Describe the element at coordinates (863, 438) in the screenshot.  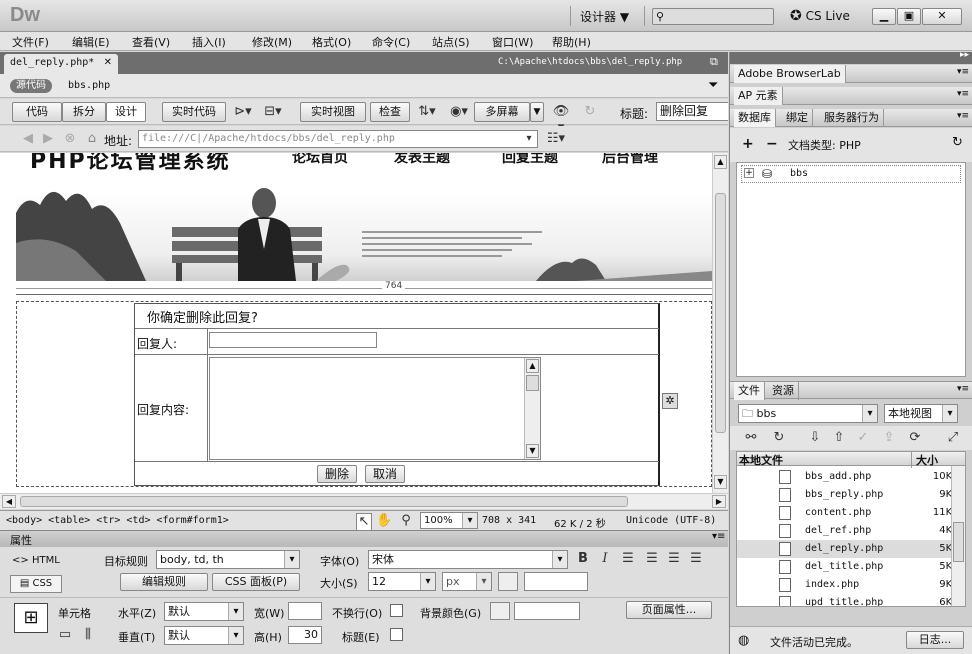
I see `check-out-icon: ✓` at that location.